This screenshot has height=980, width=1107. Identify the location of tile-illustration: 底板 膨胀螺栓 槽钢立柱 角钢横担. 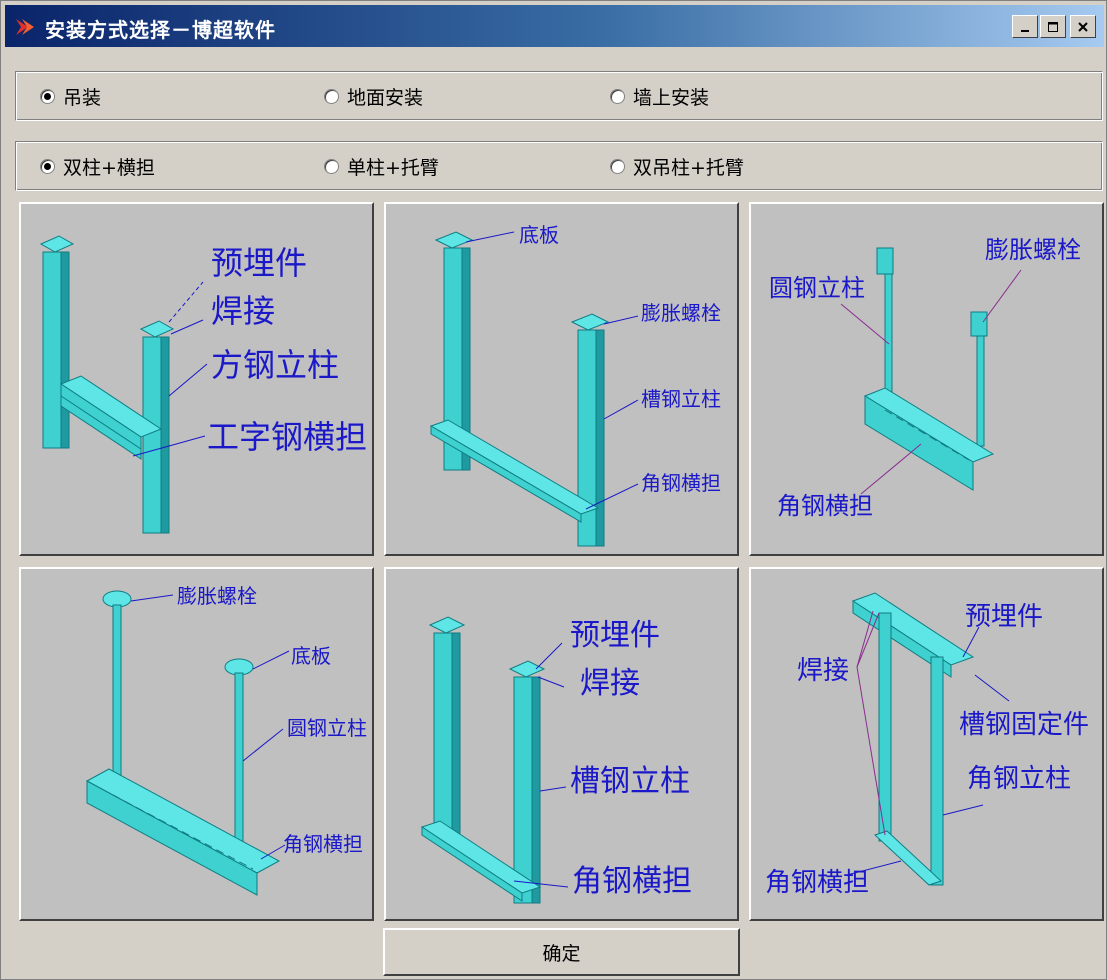
(575, 385).